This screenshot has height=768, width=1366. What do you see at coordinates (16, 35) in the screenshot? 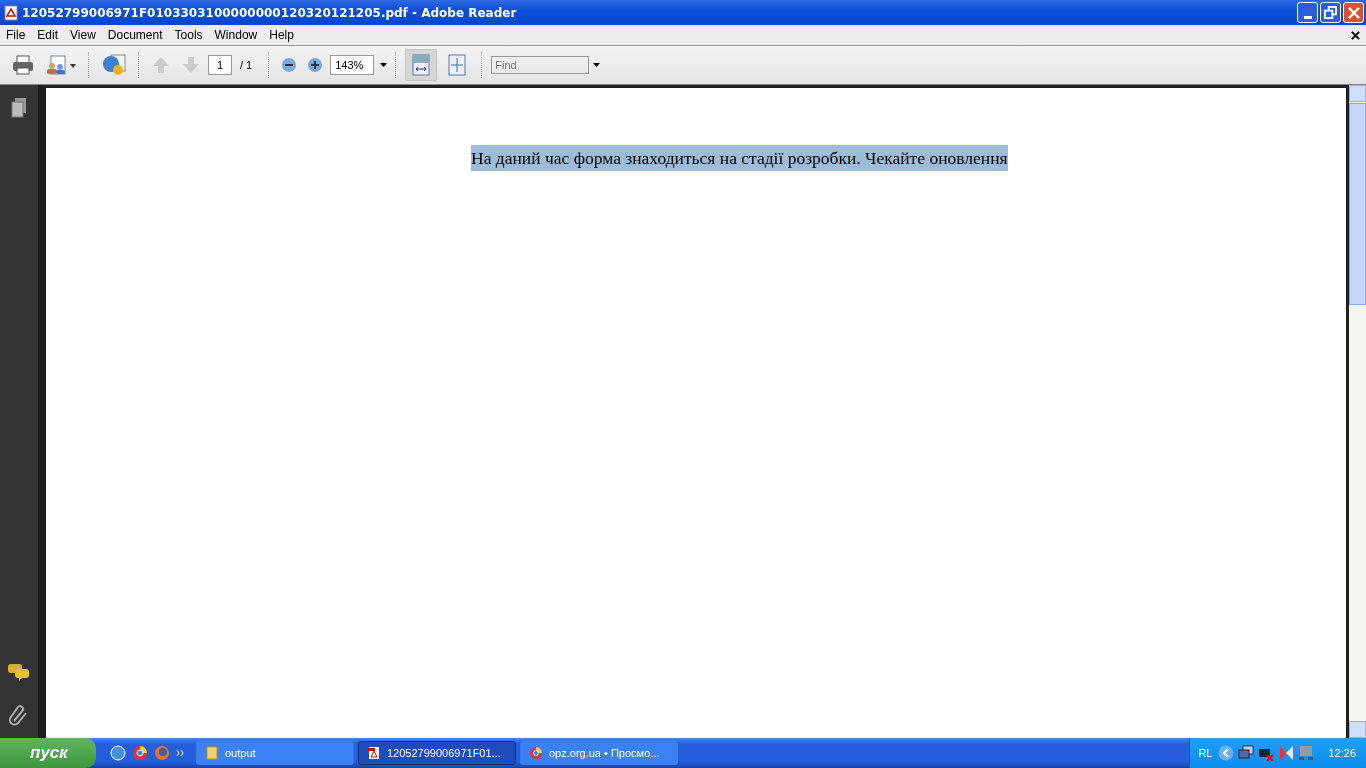
I see `menu-item: File` at bounding box center [16, 35].